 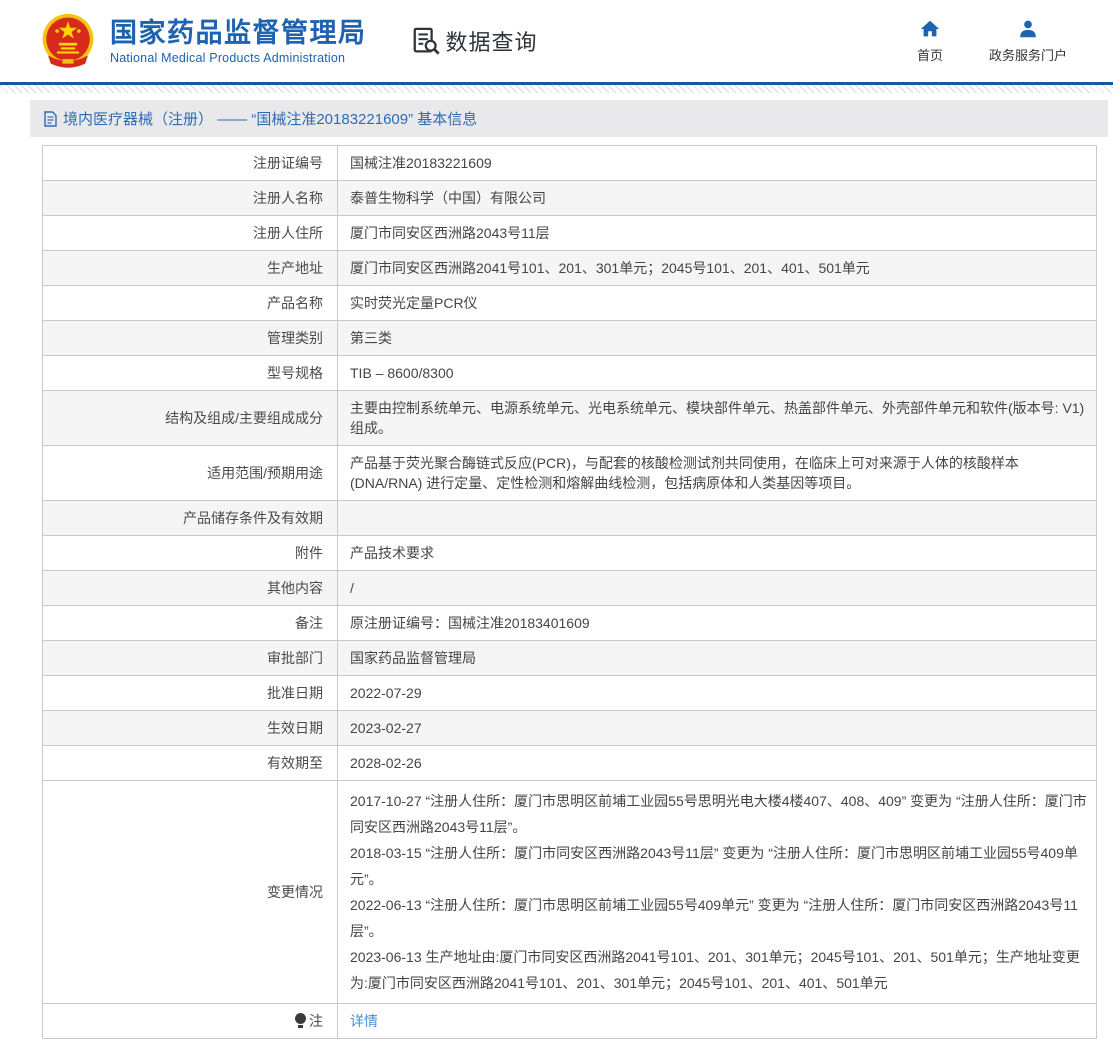 I want to click on row-value: /, so click(x=717, y=588).